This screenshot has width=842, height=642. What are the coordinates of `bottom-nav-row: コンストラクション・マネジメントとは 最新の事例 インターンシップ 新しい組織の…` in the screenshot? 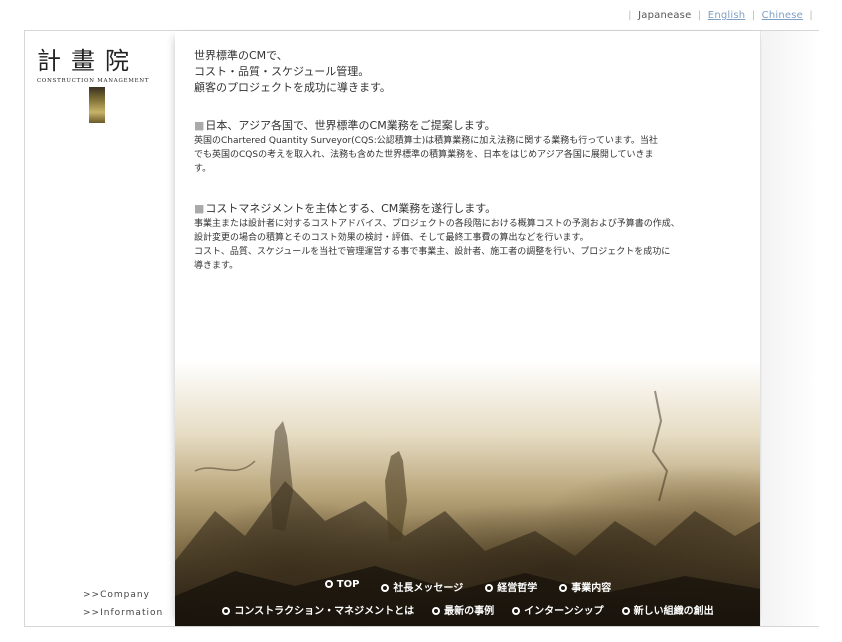 It's located at (467, 609).